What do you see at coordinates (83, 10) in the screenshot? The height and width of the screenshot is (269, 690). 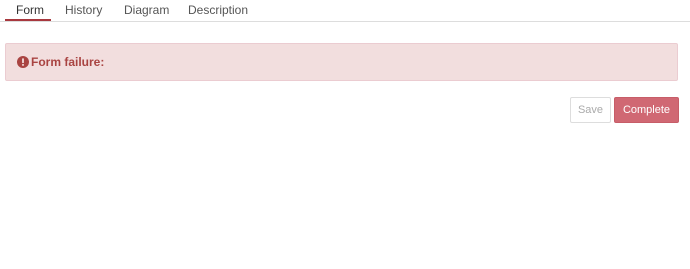 I see `tab-history: History` at bounding box center [83, 10].